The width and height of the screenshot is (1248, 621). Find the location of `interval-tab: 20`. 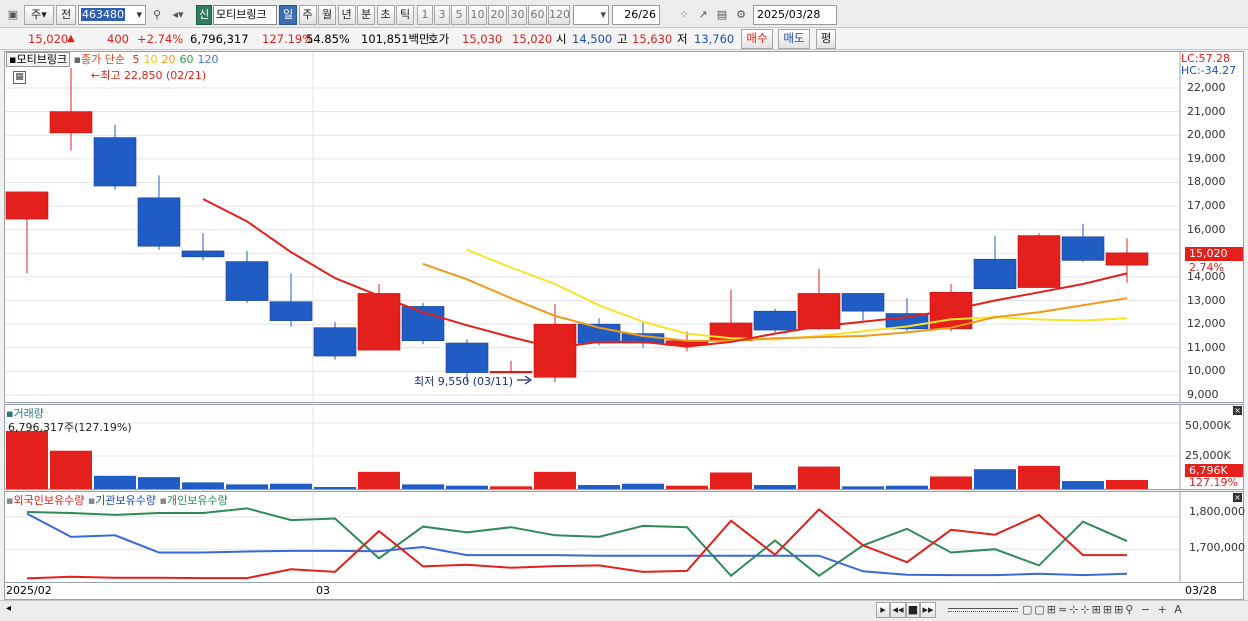

interval-tab: 20 is located at coordinates (497, 15).